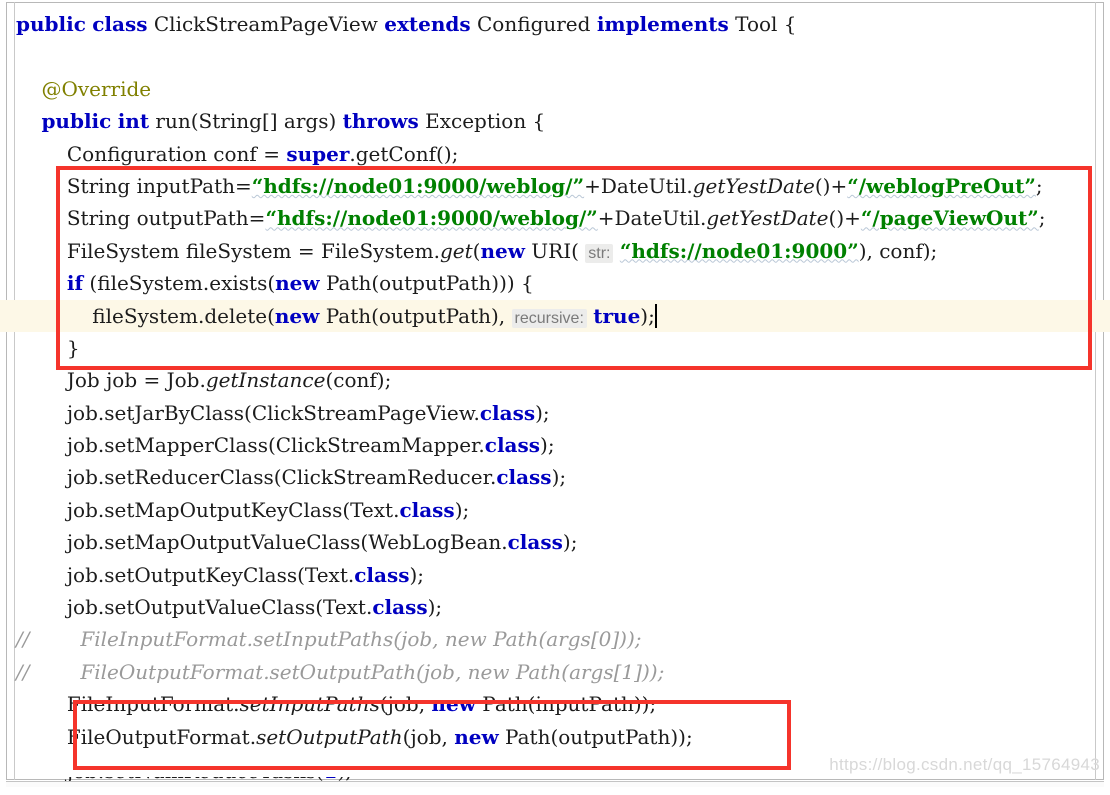 The image size is (1110, 795). I want to click on code-token-plain: job.setMapperClass(ClickStreamMapper., so click(275, 445).